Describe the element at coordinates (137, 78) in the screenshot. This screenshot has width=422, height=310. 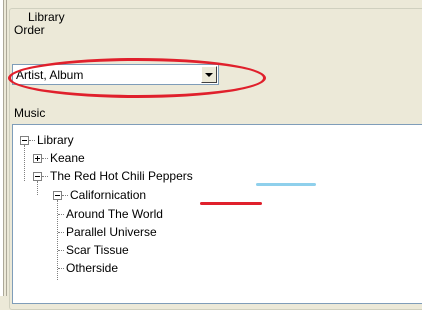
I see `red-highlight-ellipse` at that location.